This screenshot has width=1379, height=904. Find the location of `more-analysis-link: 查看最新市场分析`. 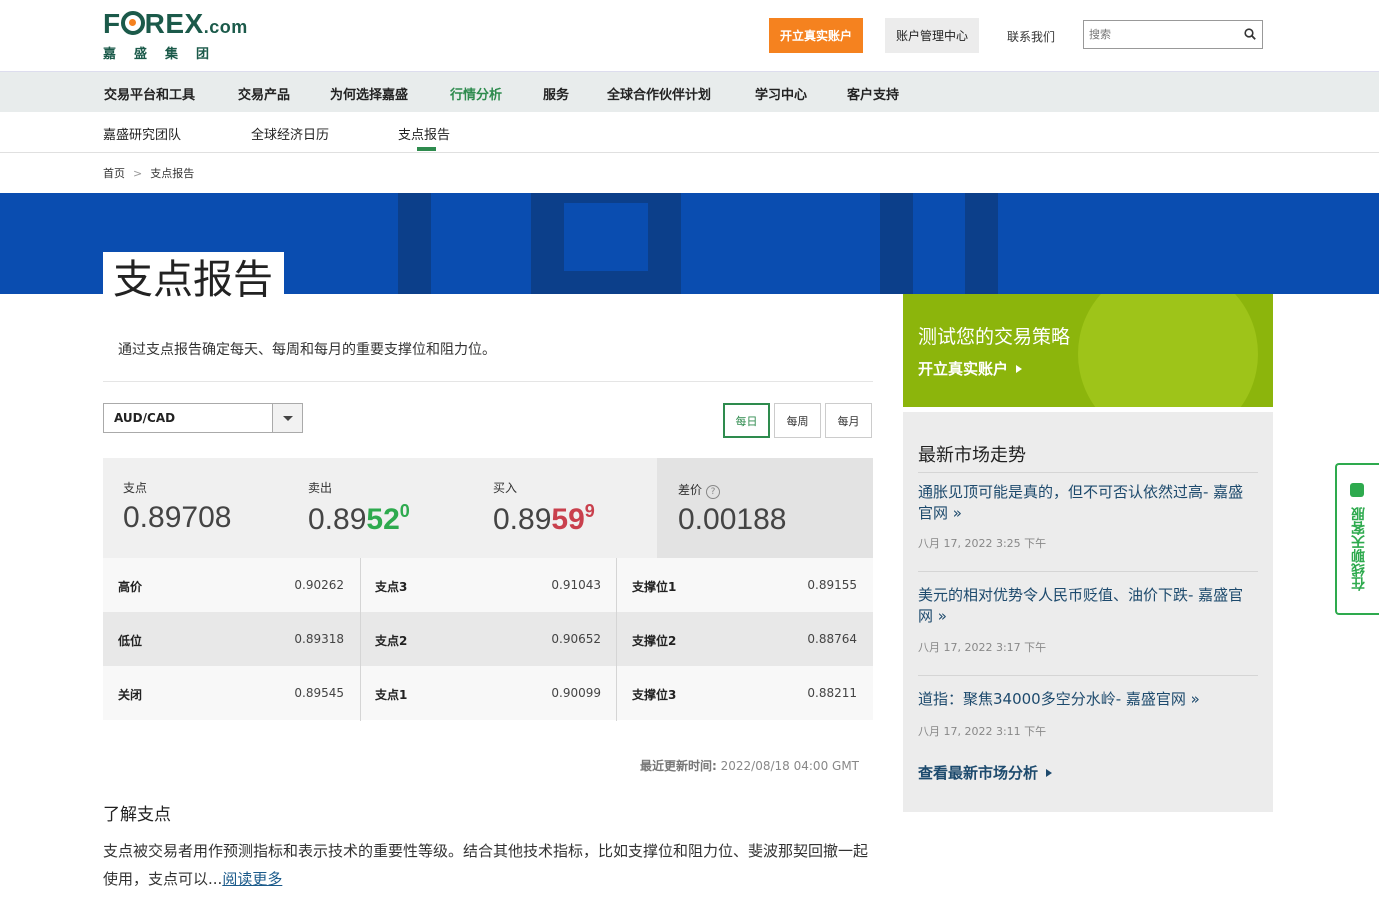

more-analysis-link: 查看最新市场分析 is located at coordinates (985, 772).